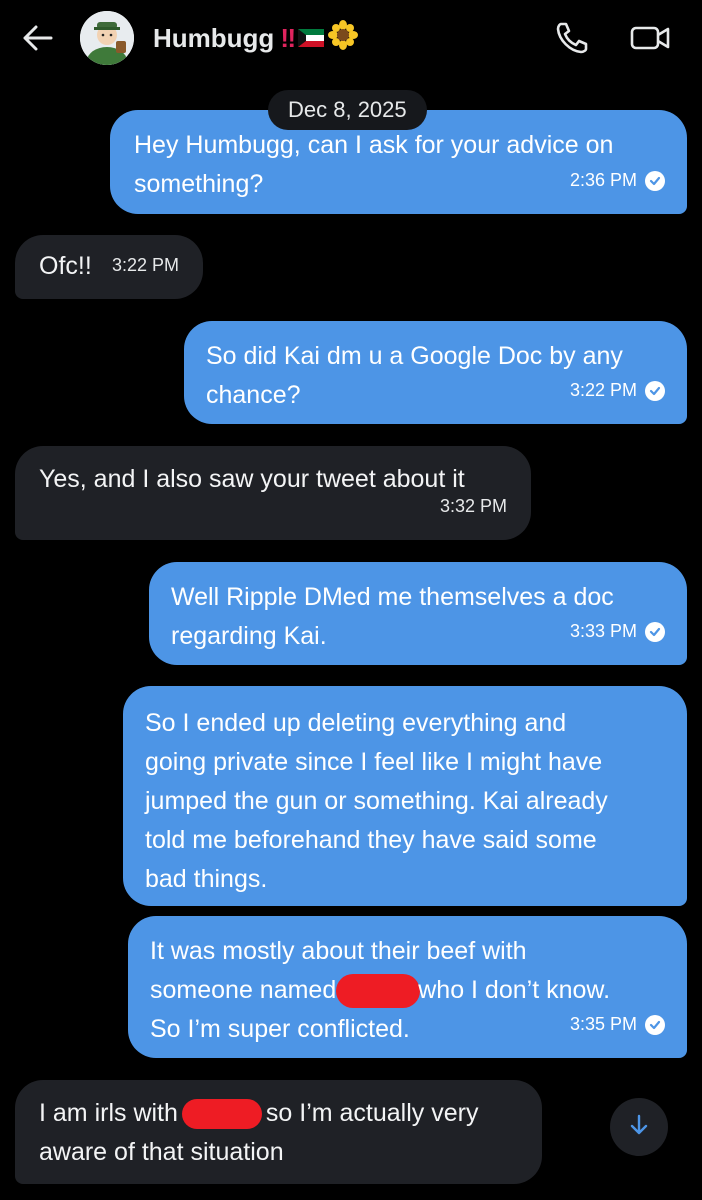 The image size is (702, 1200). What do you see at coordinates (161, 1152) in the screenshot?
I see `message-line: aware of that situation` at bounding box center [161, 1152].